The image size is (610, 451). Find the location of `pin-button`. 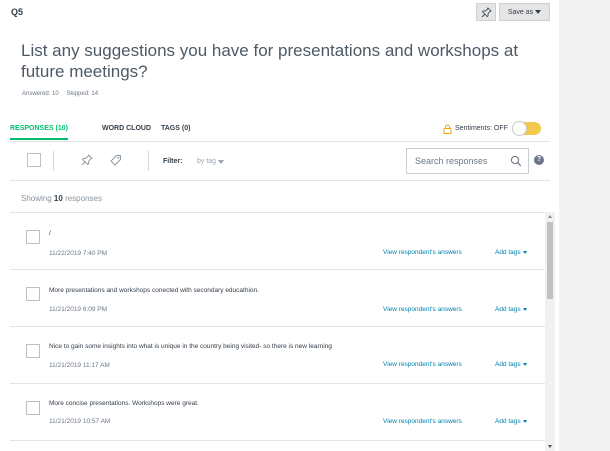

pin-button is located at coordinates (486, 12).